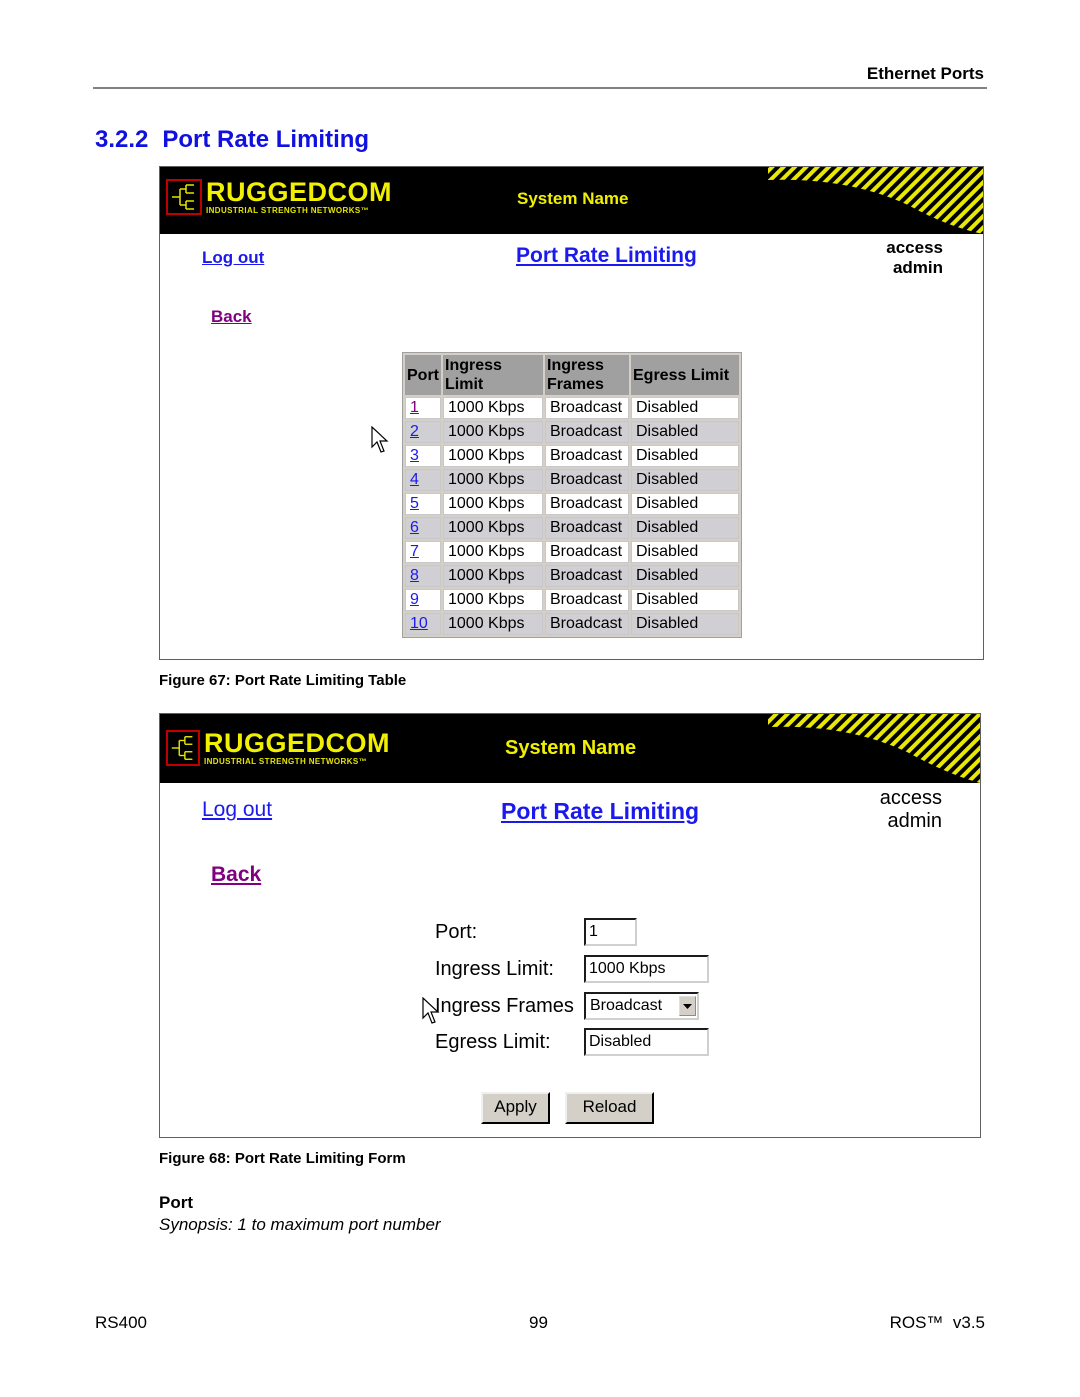  I want to click on parameter-synopsis: Synopsis: 1 to maximum port number, so click(300, 1224).